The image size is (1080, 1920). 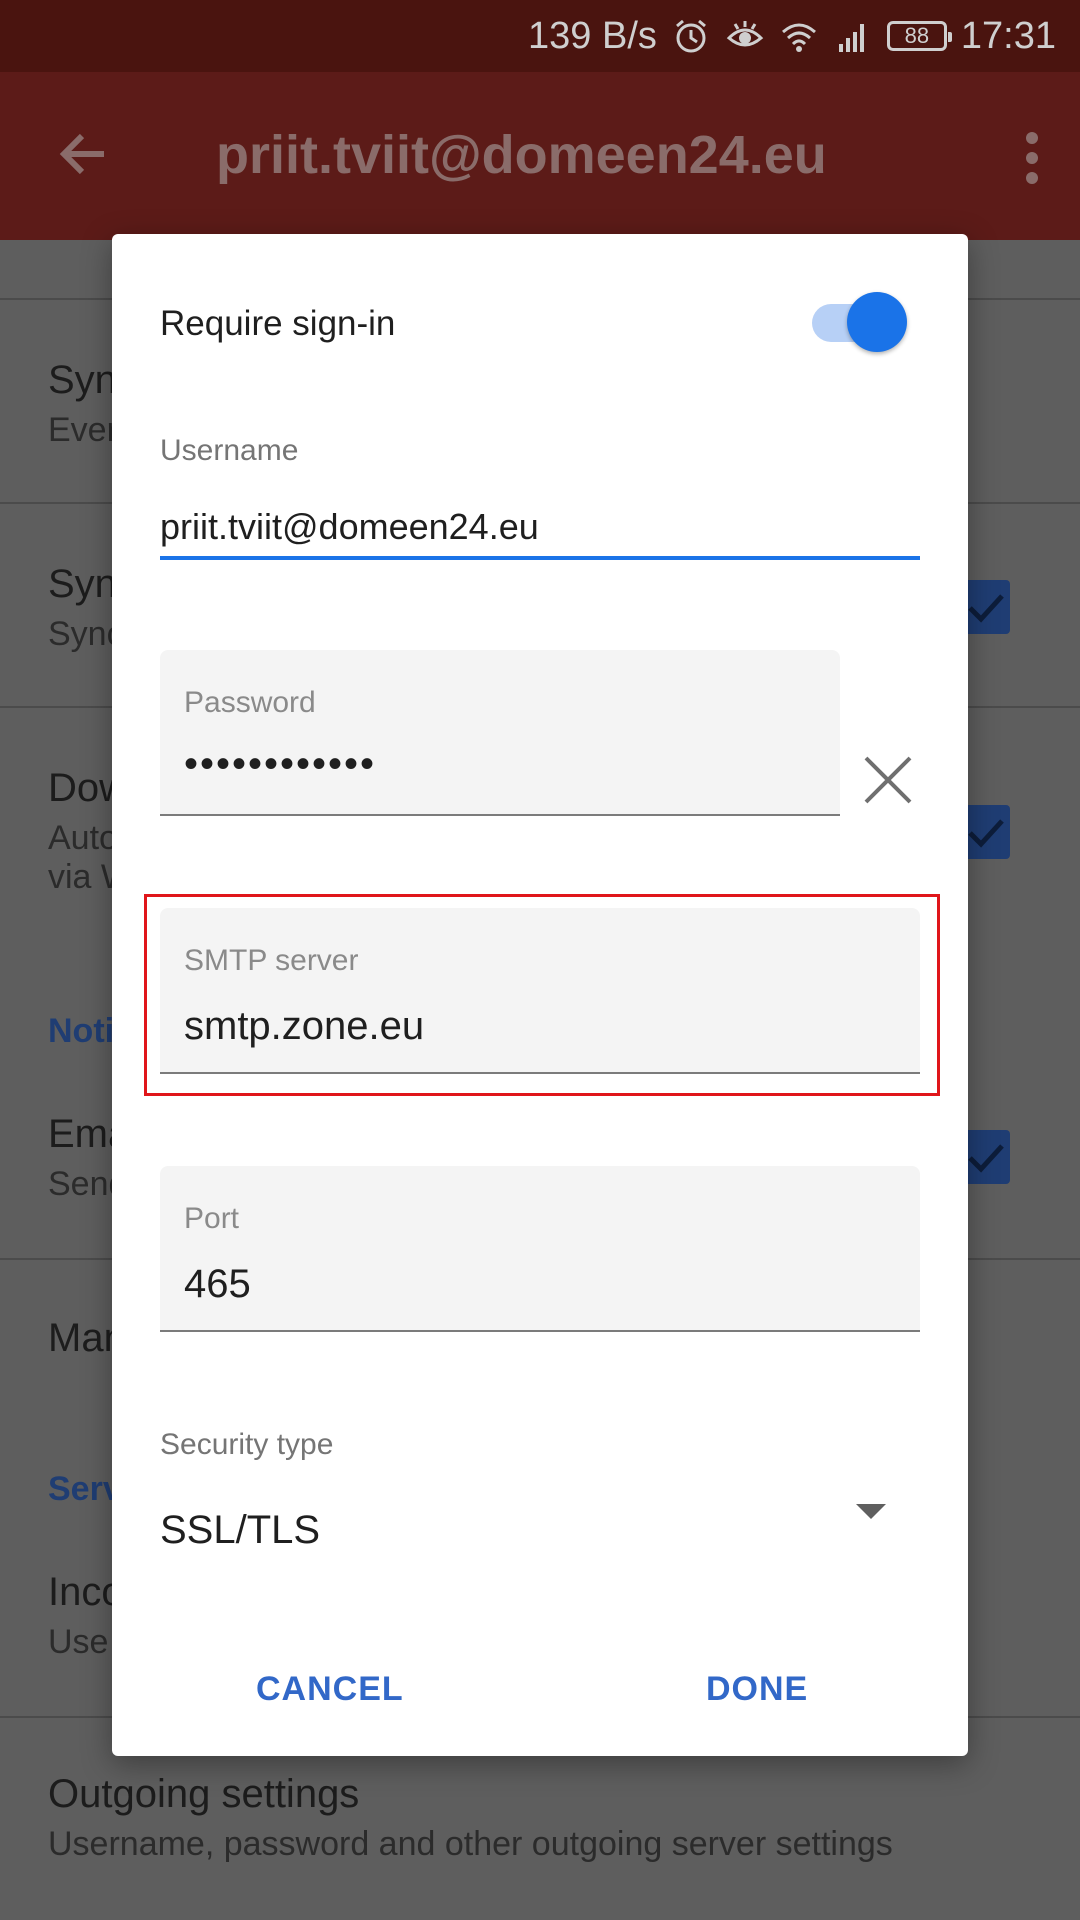 What do you see at coordinates (540, 558) in the screenshot?
I see `username-underline` at bounding box center [540, 558].